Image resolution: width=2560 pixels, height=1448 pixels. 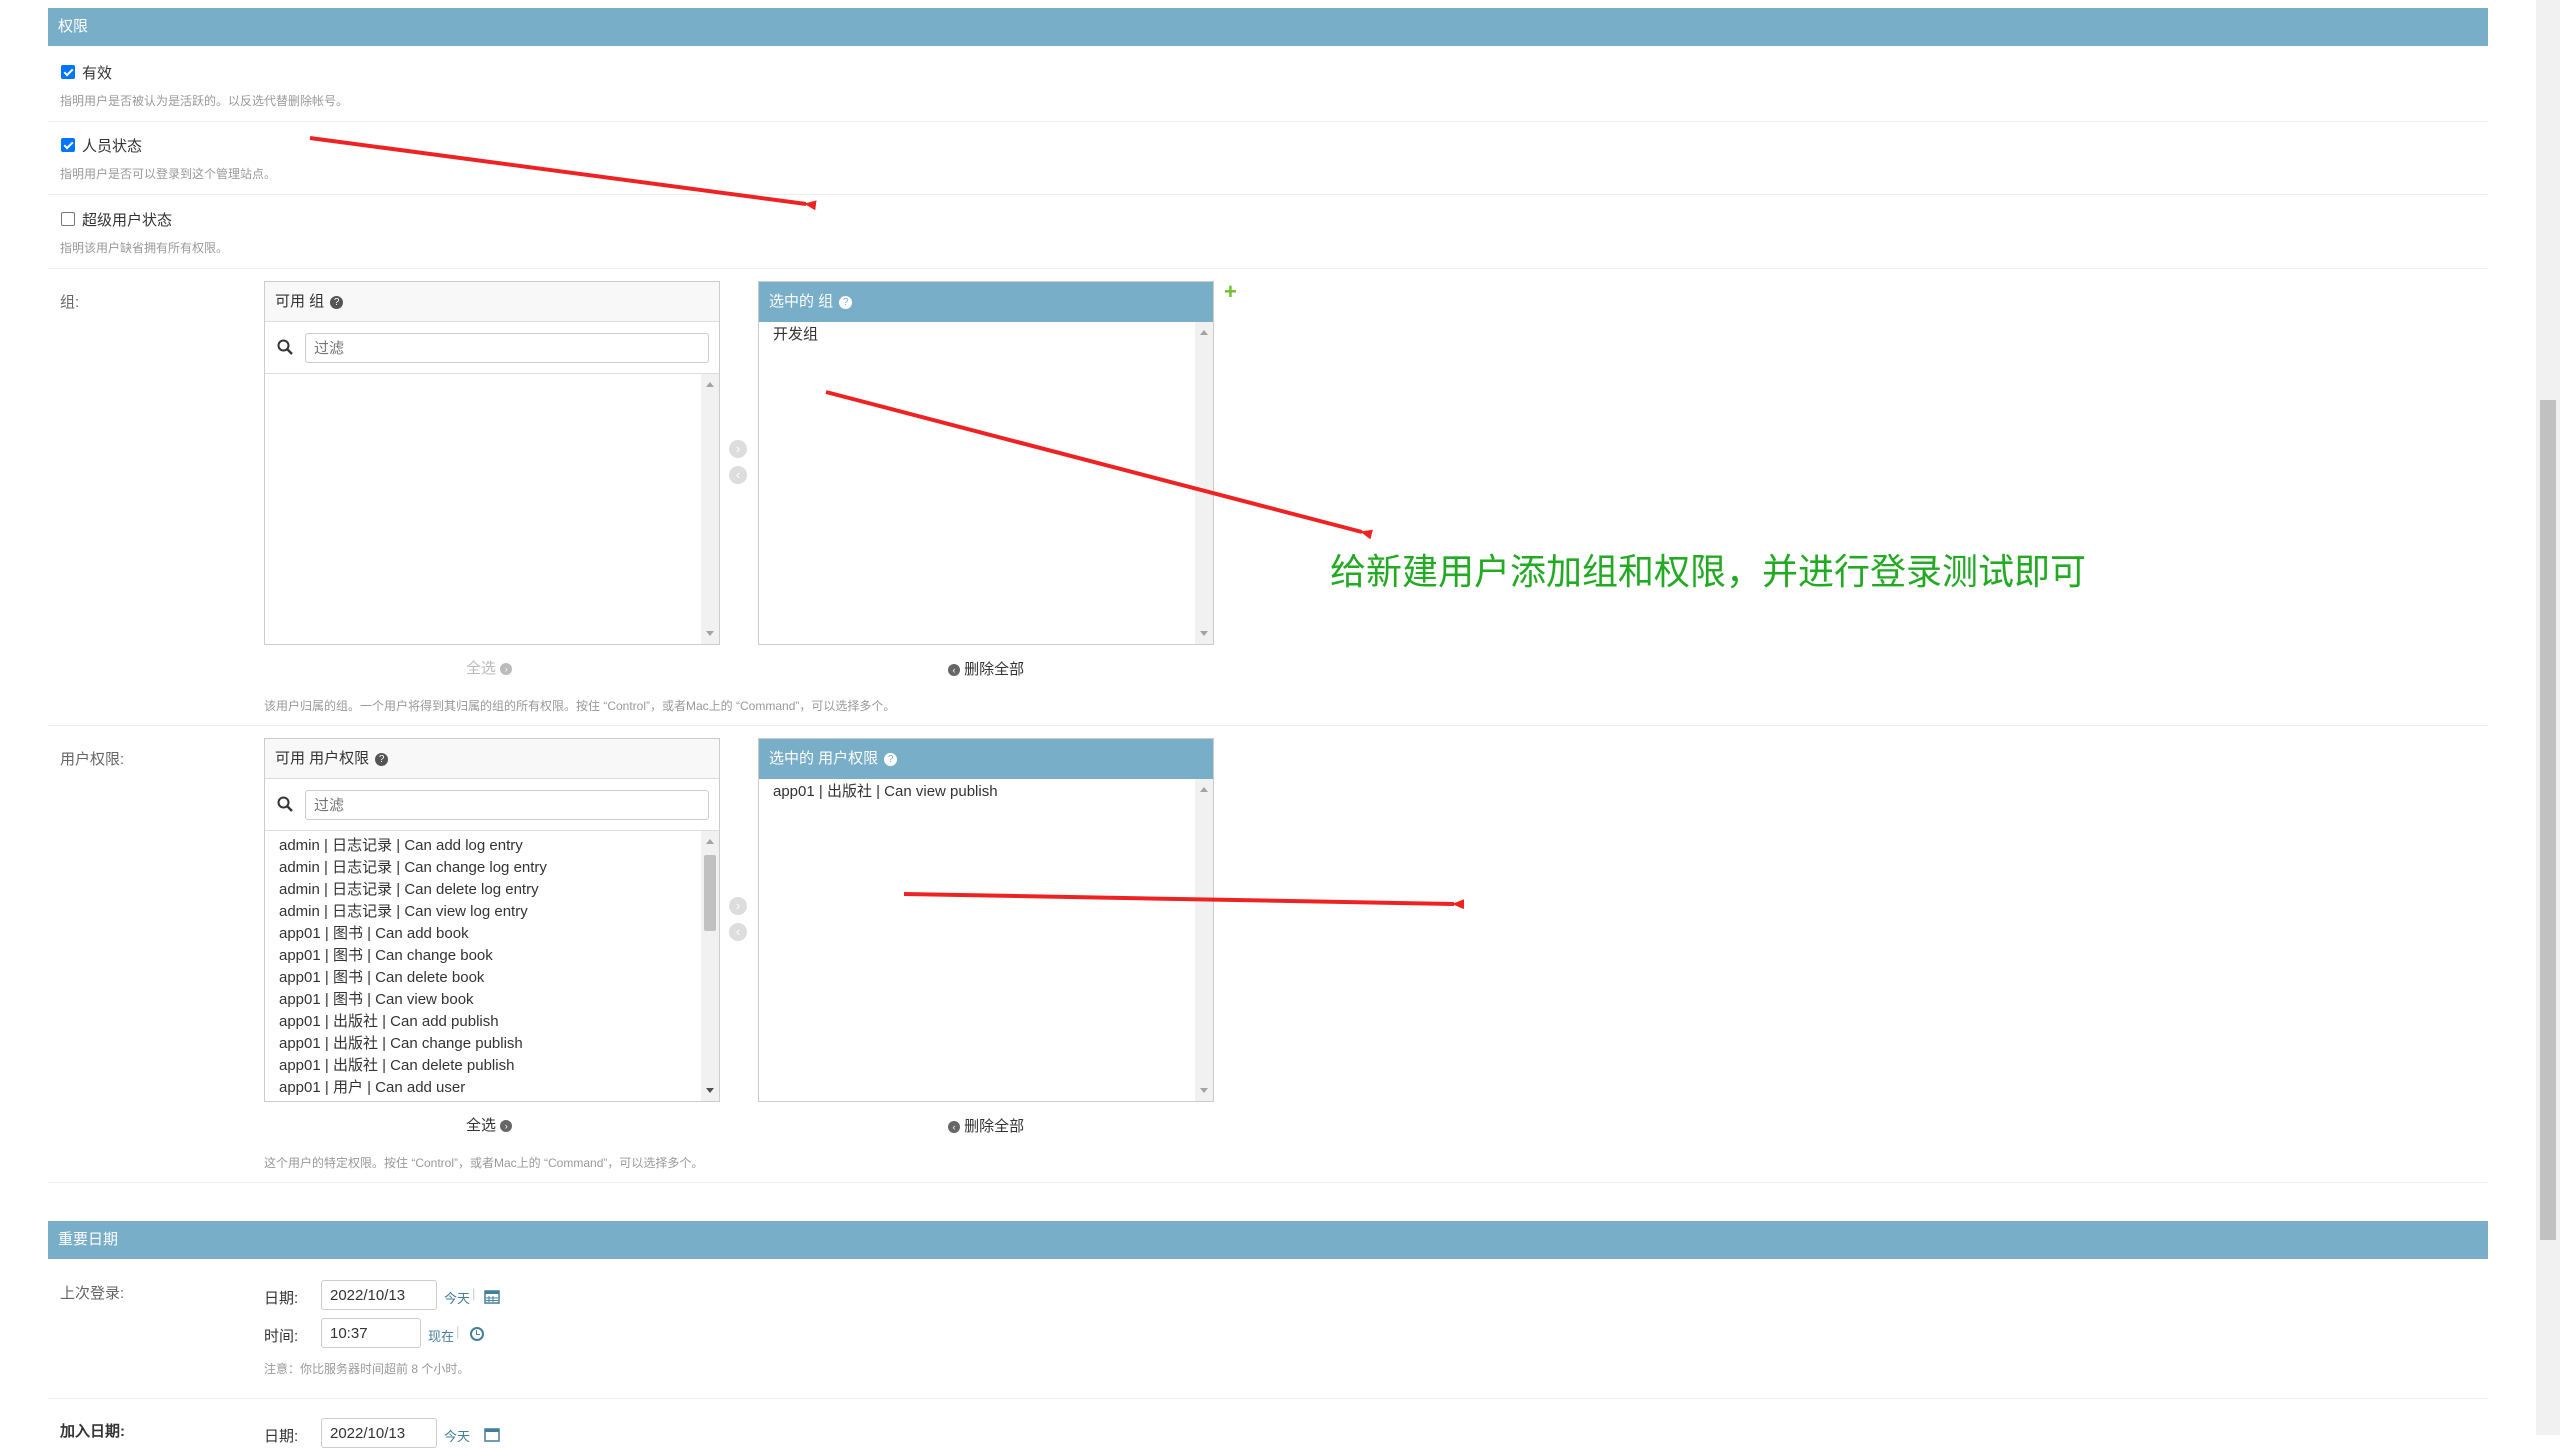 I want to click on timezone-note: 注意：你比服务器时间超前 8 个小时。, so click(x=367, y=1369).